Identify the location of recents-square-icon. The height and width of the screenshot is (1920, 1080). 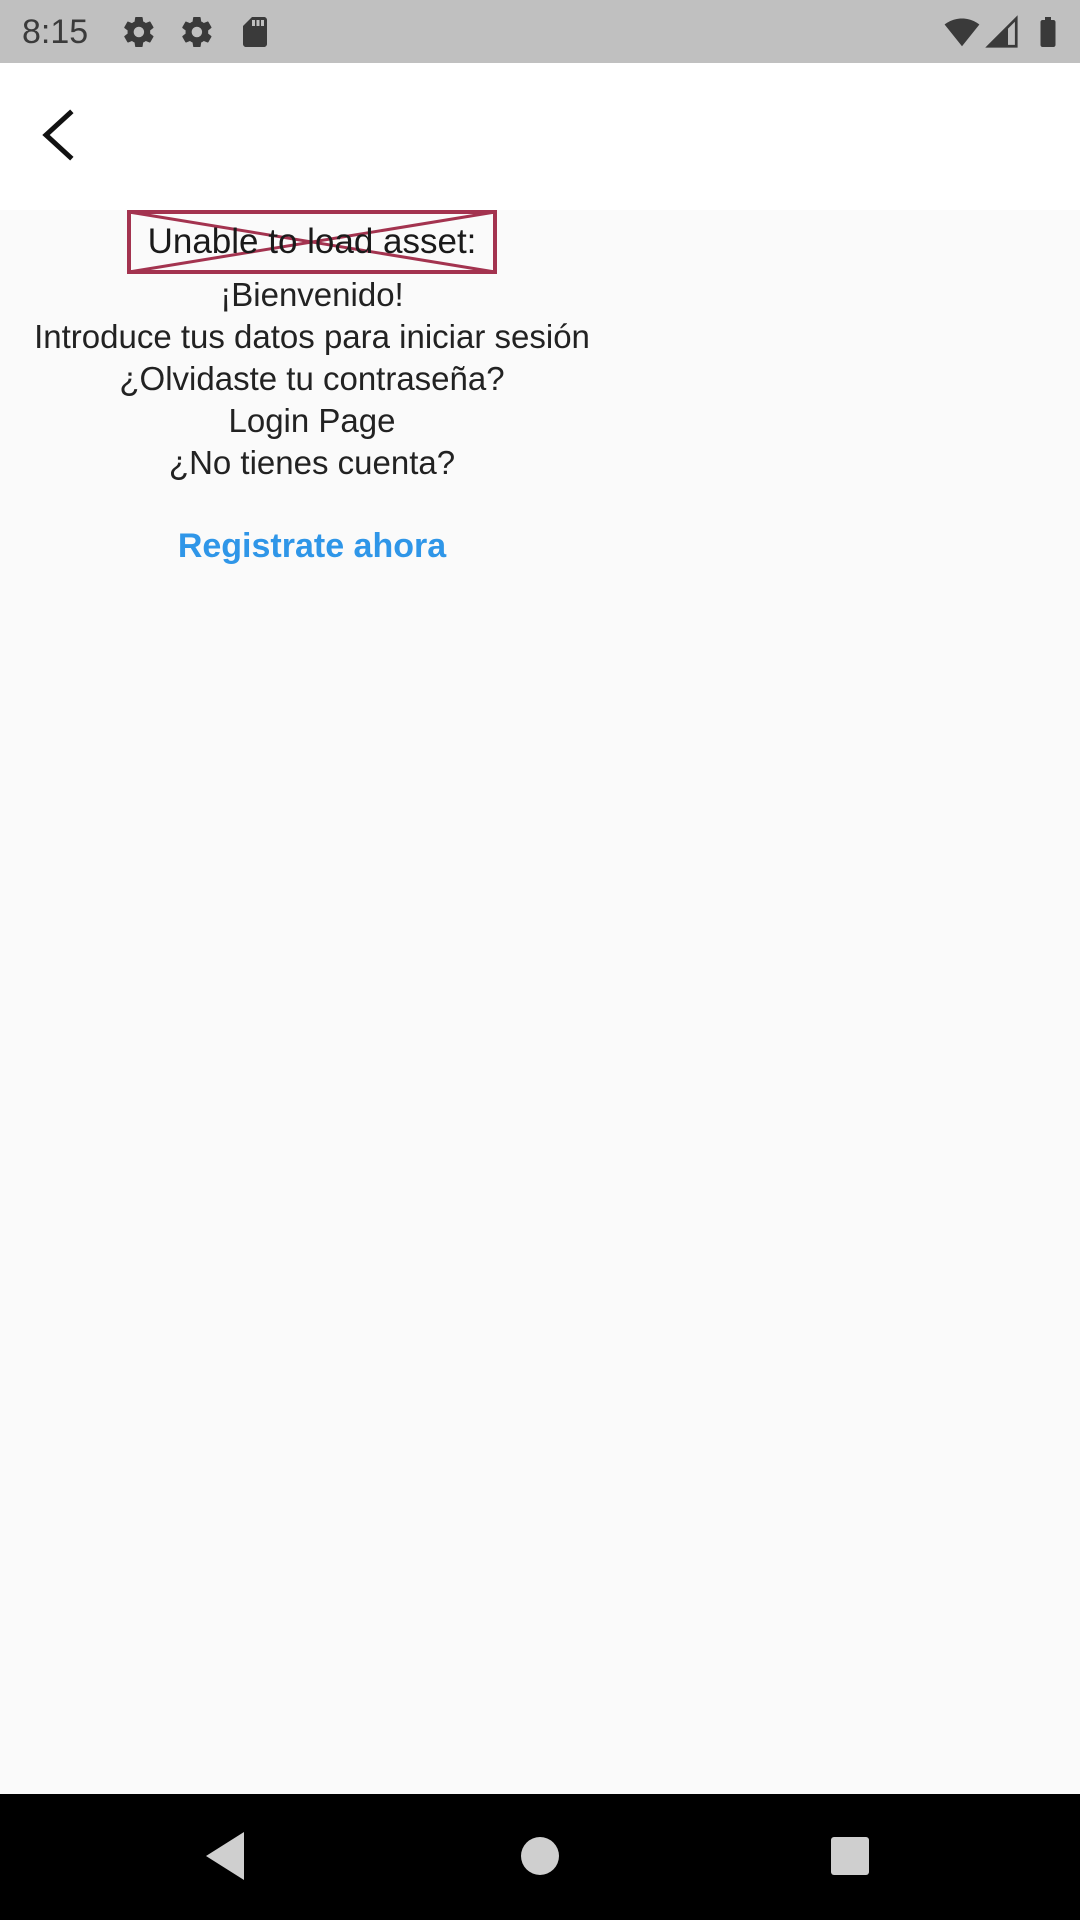
(850, 1856).